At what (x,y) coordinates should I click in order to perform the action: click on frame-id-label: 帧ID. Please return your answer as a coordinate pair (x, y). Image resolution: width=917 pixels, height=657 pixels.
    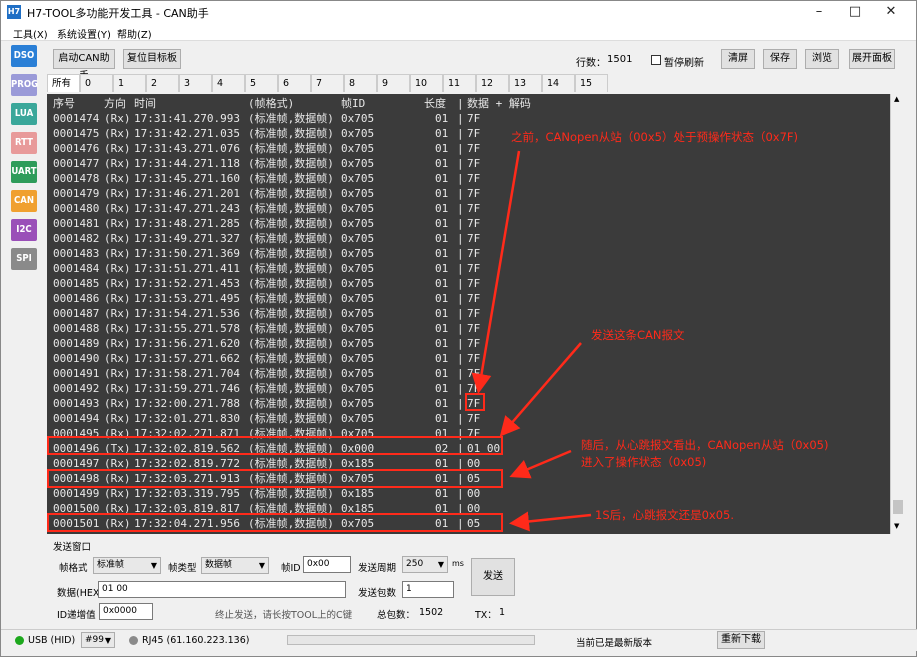
    Looking at the image, I should click on (291, 568).